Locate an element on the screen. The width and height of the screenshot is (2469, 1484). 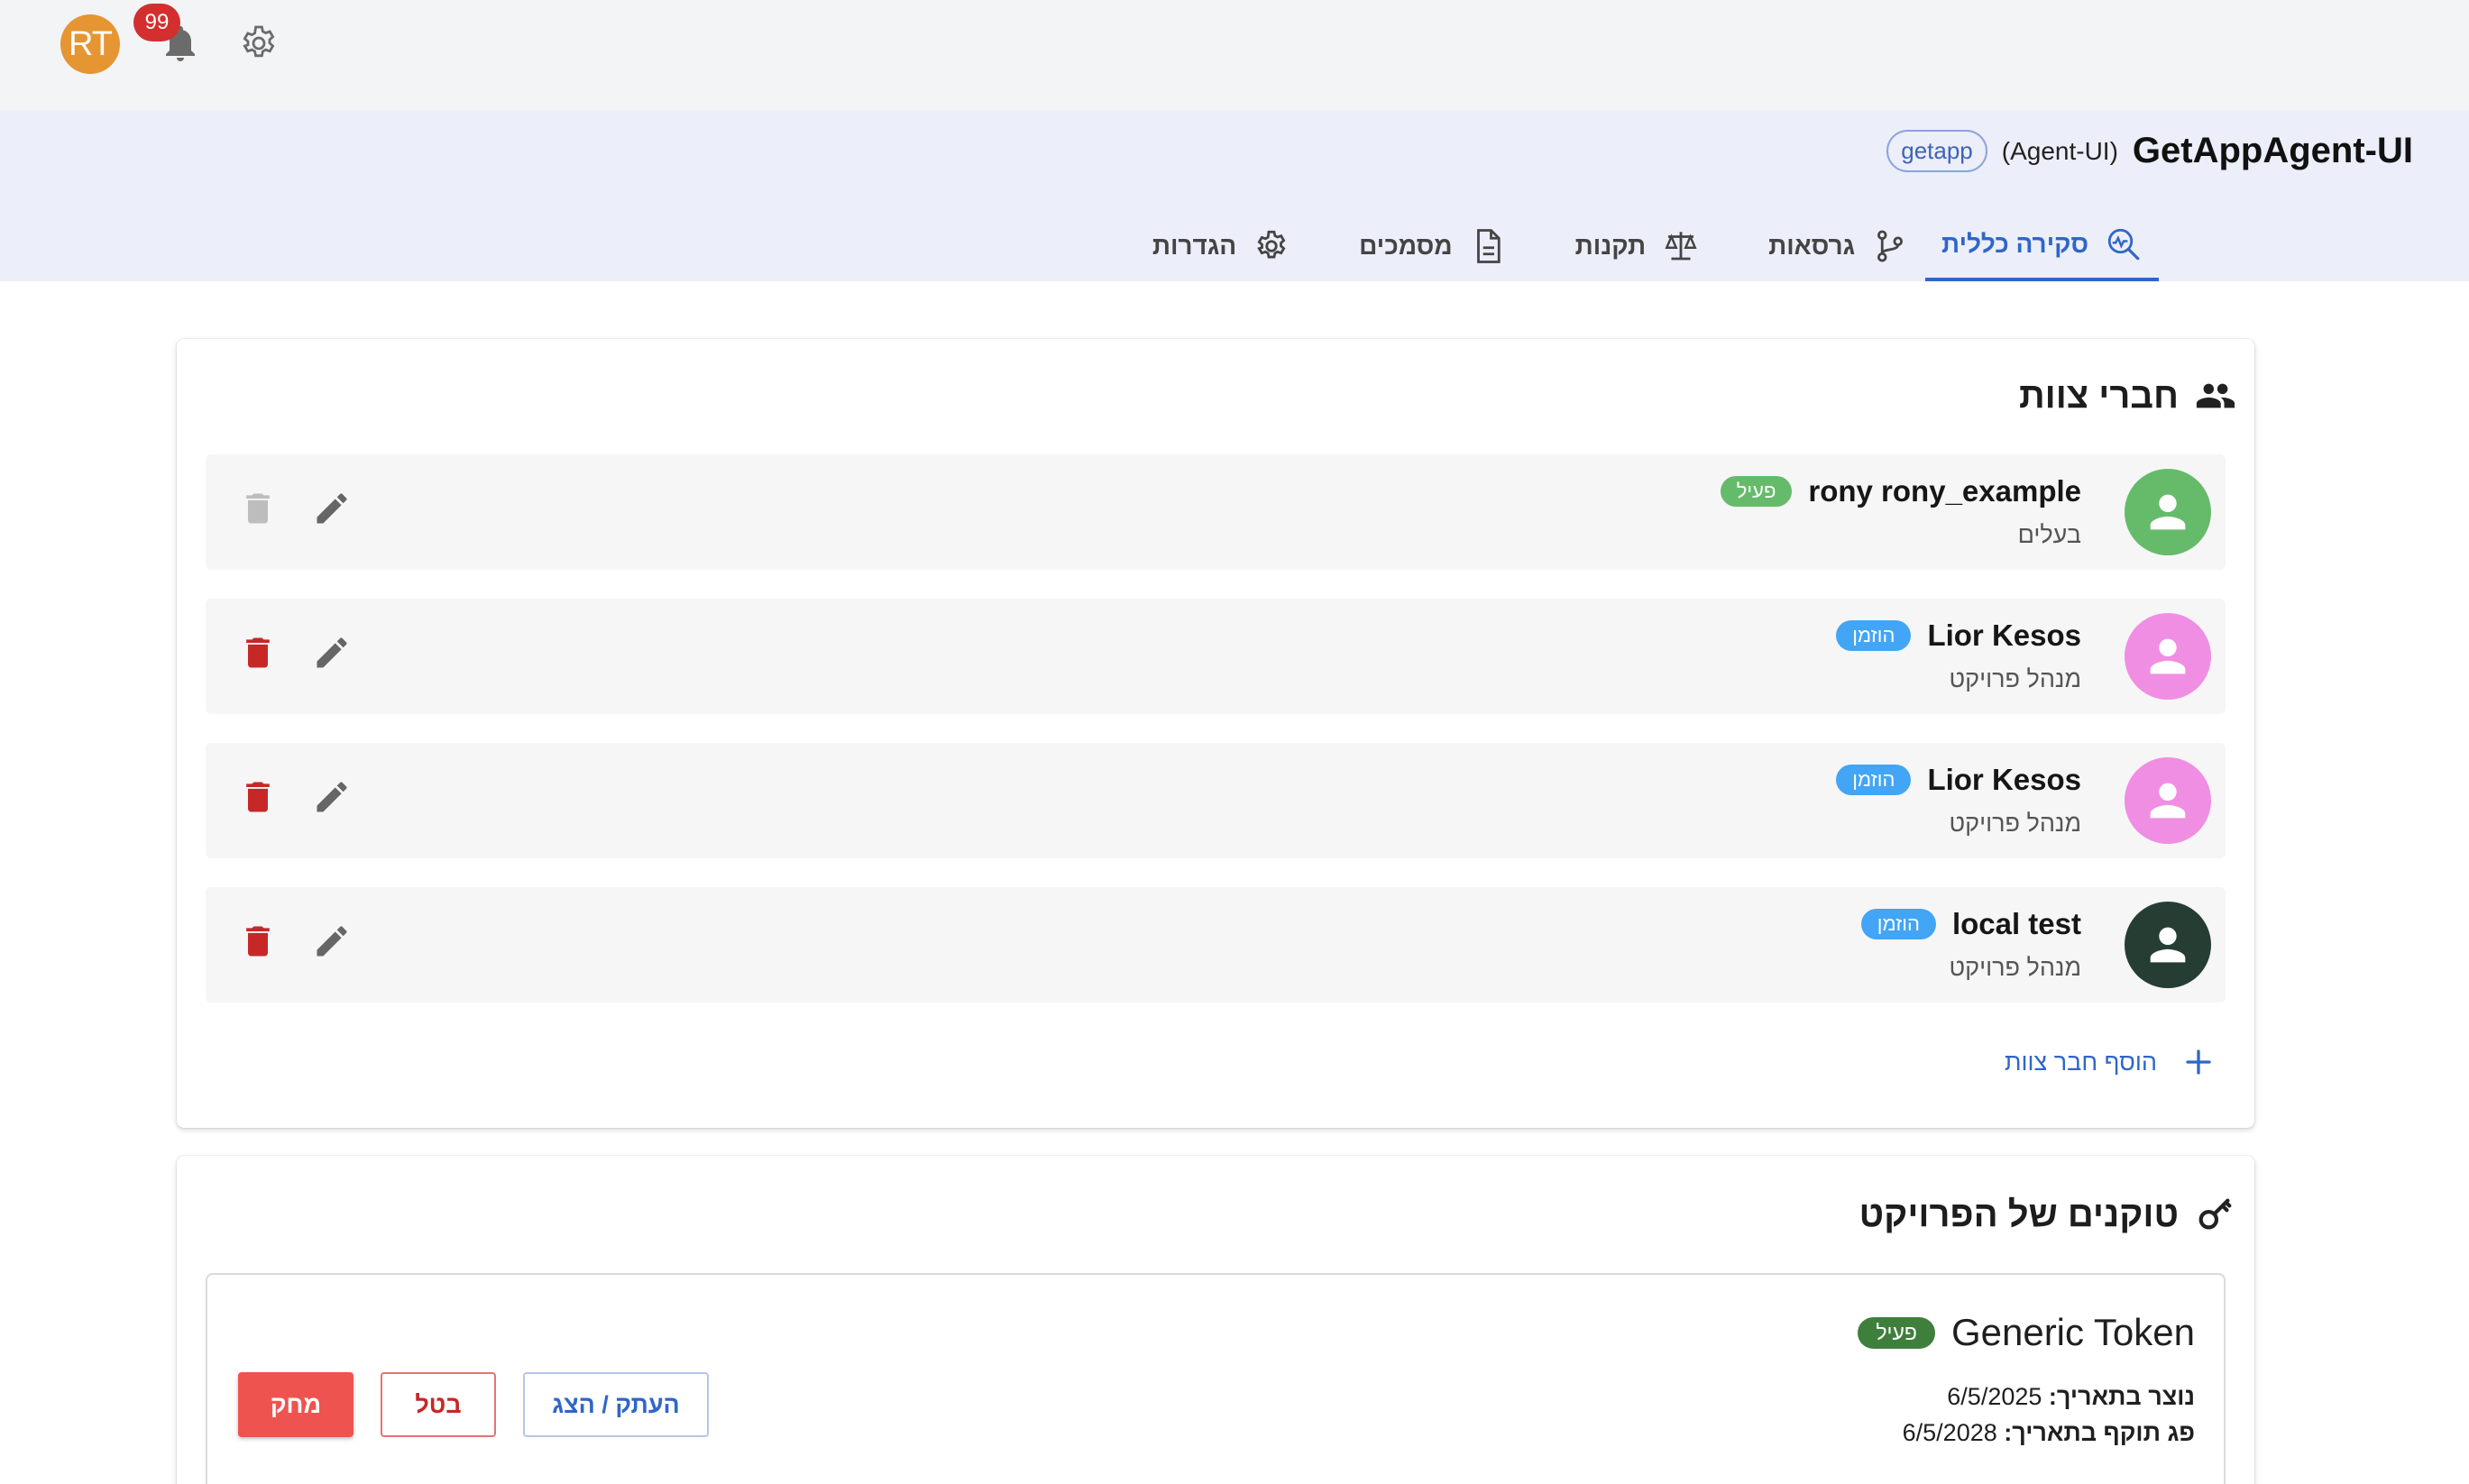
token-name: Generic Token is located at coordinates (2072, 1332).